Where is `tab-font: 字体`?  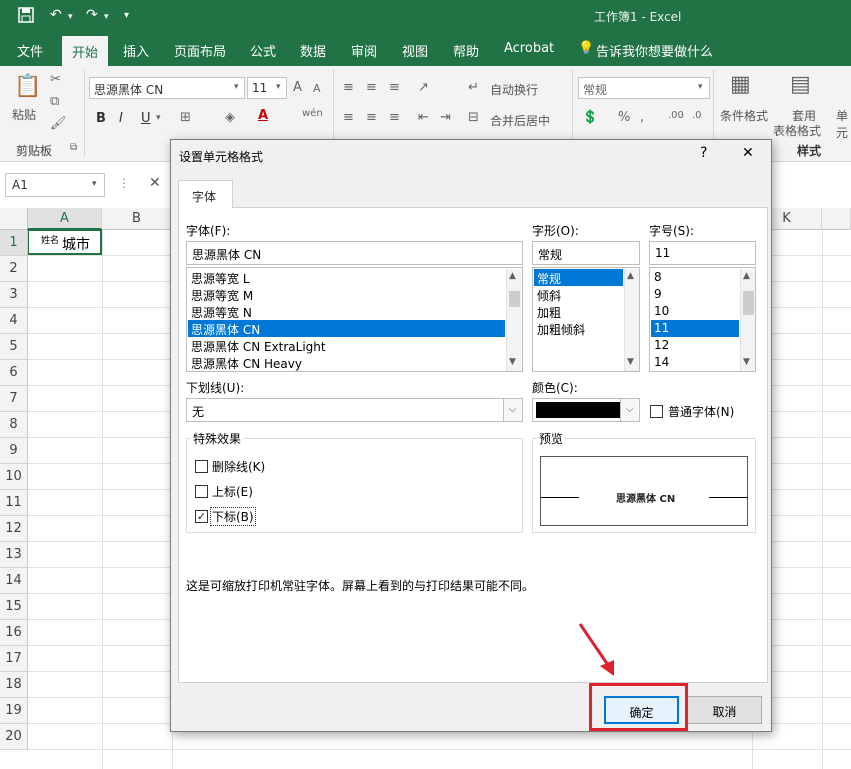 tab-font: 字体 is located at coordinates (205, 194).